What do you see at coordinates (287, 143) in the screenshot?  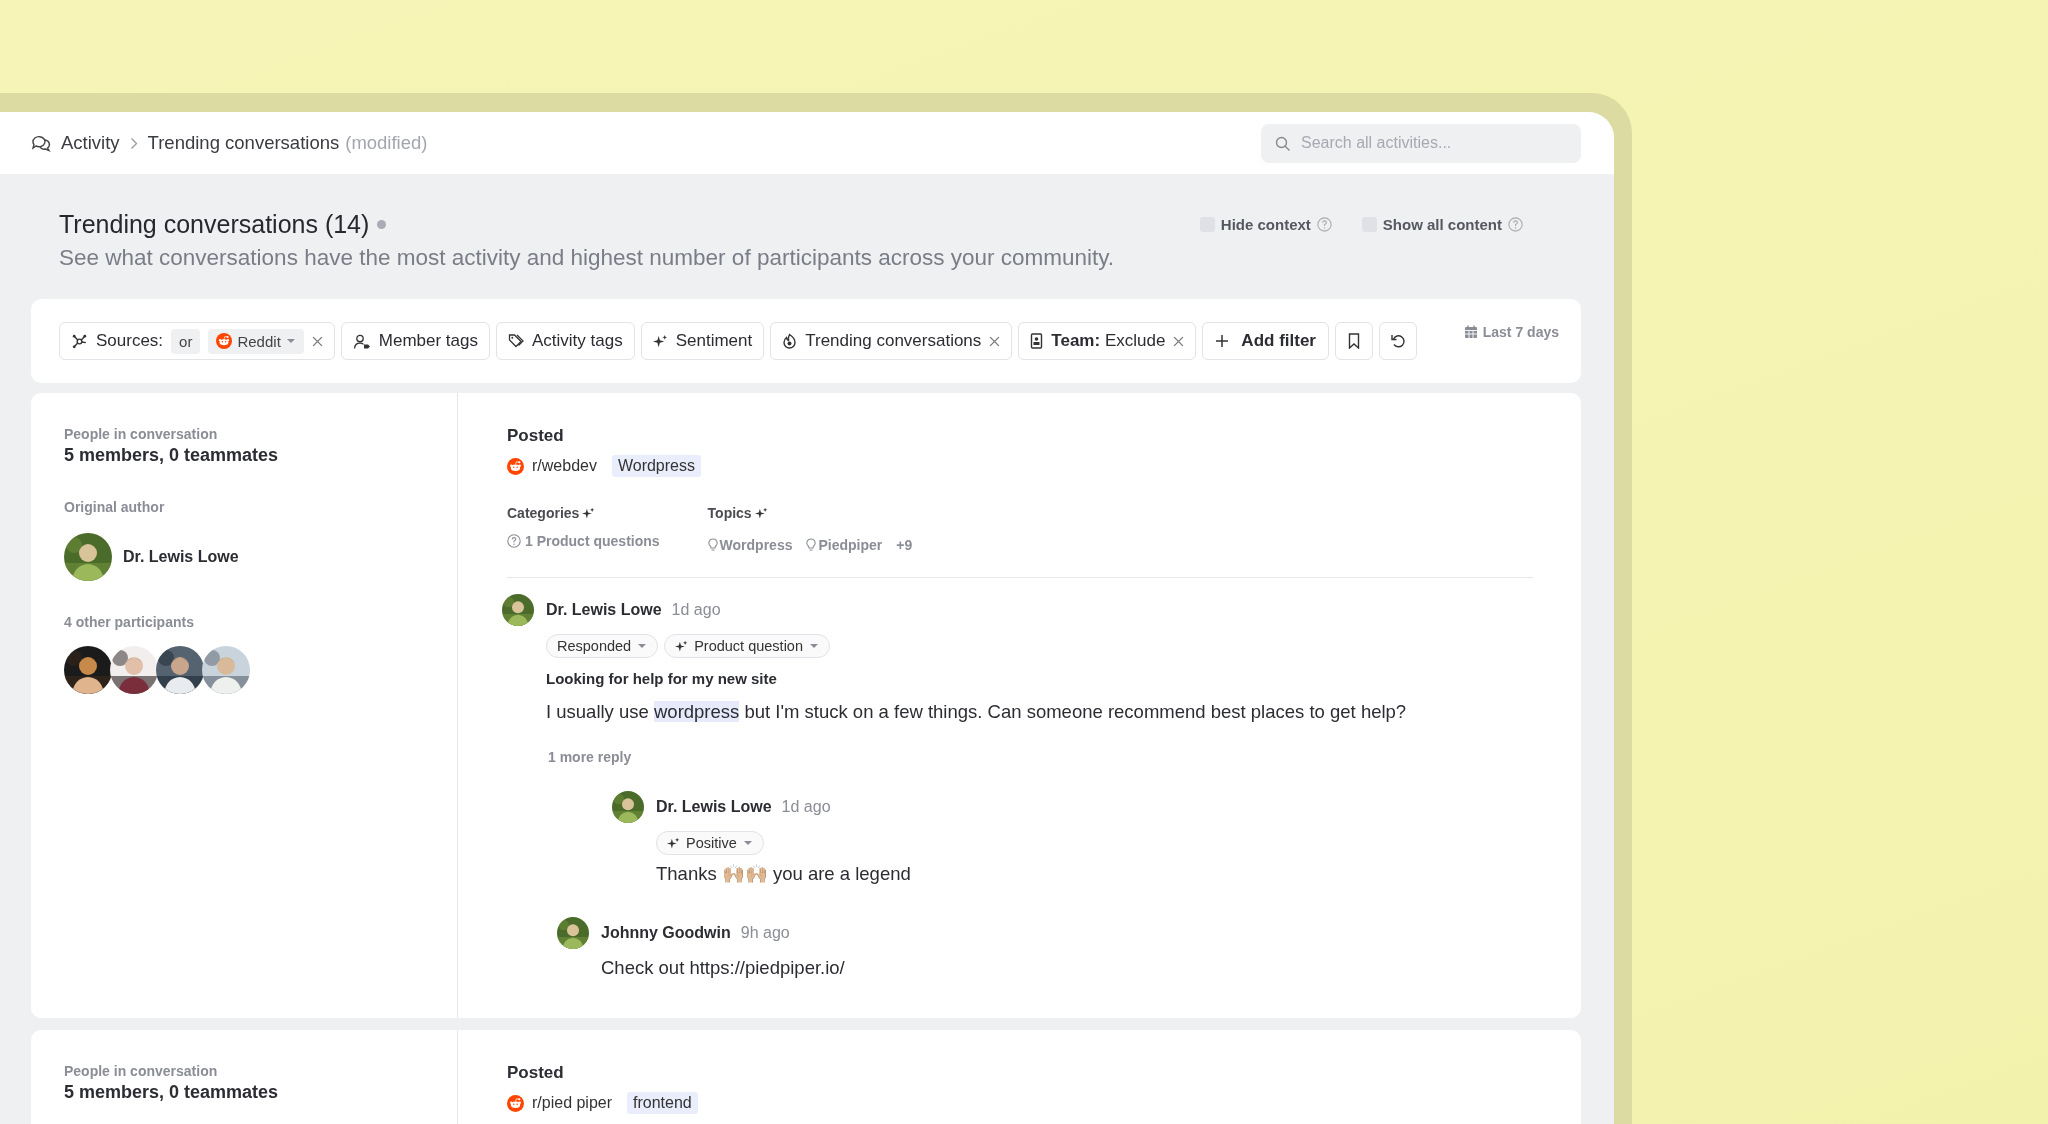 I see `breadcrumb-current: Trending conversations (modified)` at bounding box center [287, 143].